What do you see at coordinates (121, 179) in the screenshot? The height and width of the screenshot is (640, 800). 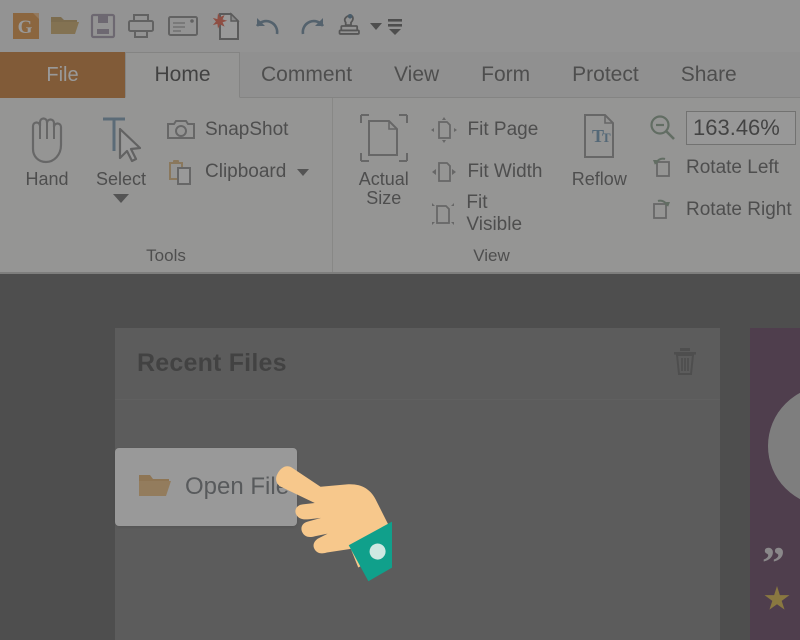 I see `select-tool-label: Select` at bounding box center [121, 179].